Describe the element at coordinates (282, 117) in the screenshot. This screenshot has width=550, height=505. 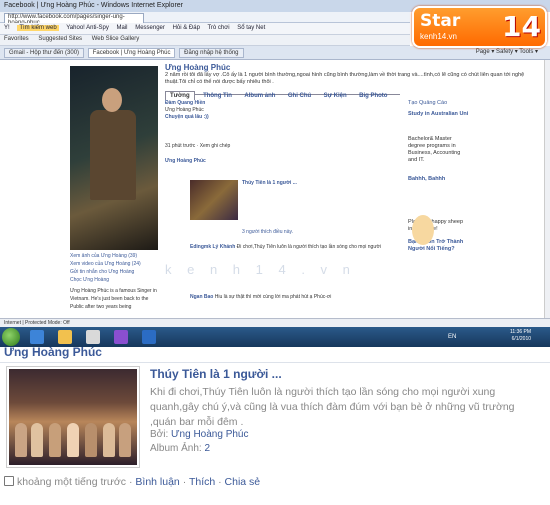
I see `feed-title: Chuyện quá lâu :))` at that location.